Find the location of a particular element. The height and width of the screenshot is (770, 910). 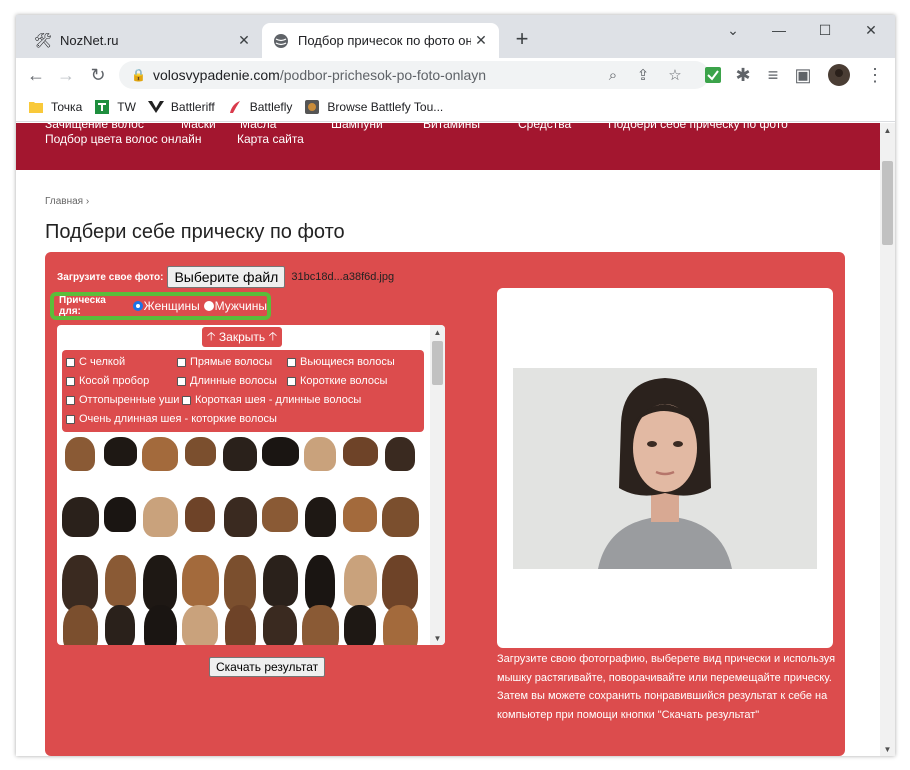

page-scrollbar: ▲ ▼ is located at coordinates (887, 439).